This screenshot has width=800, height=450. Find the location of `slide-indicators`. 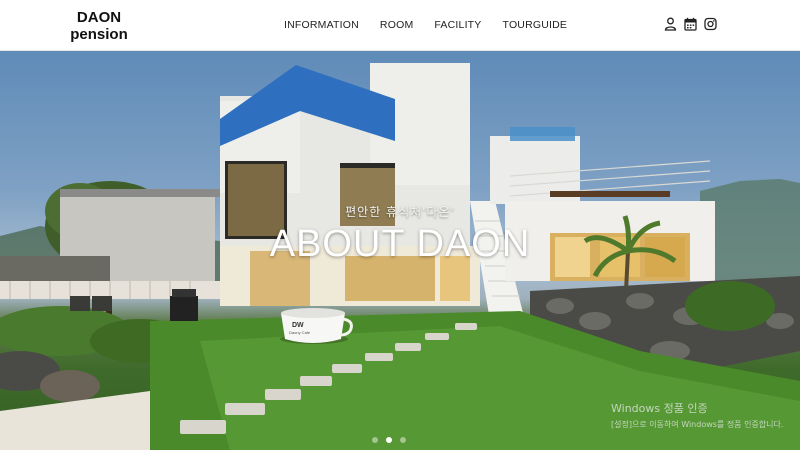

slide-indicators is located at coordinates (389, 440).